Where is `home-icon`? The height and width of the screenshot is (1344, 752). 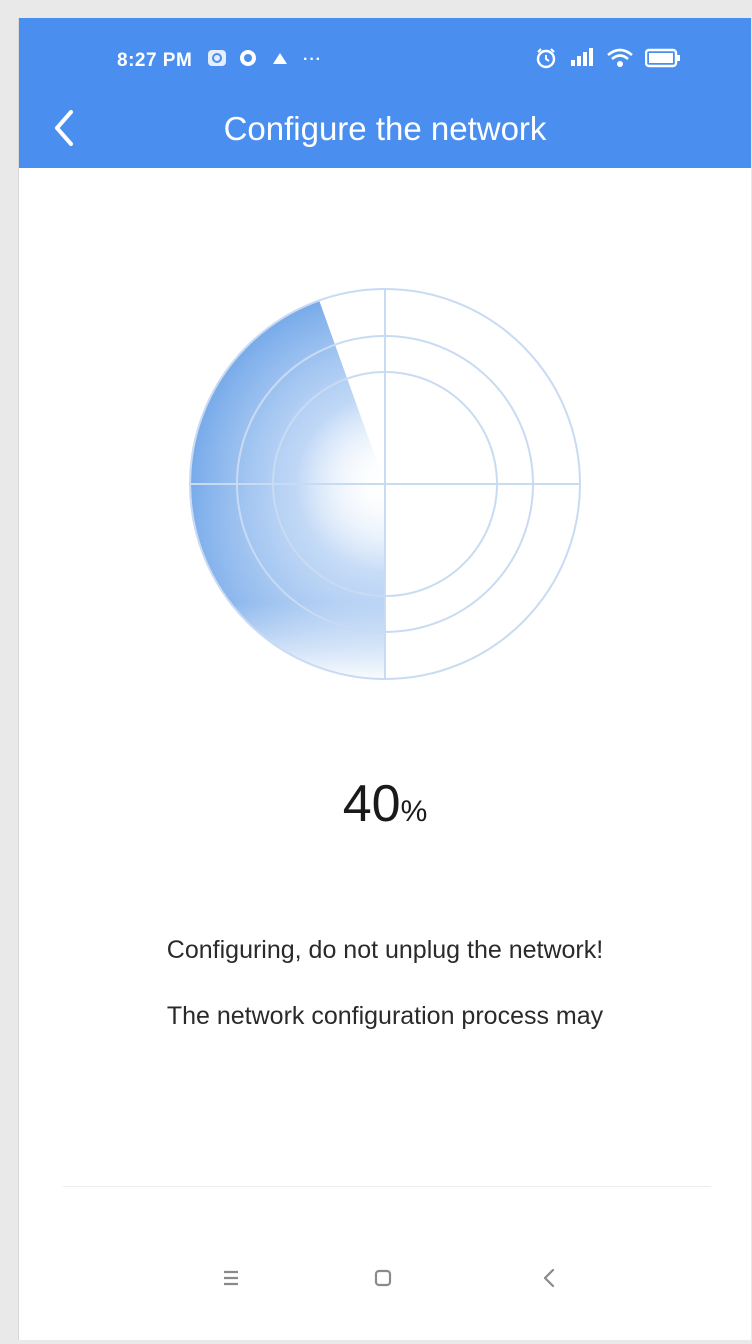
home-icon is located at coordinates (383, 1278).